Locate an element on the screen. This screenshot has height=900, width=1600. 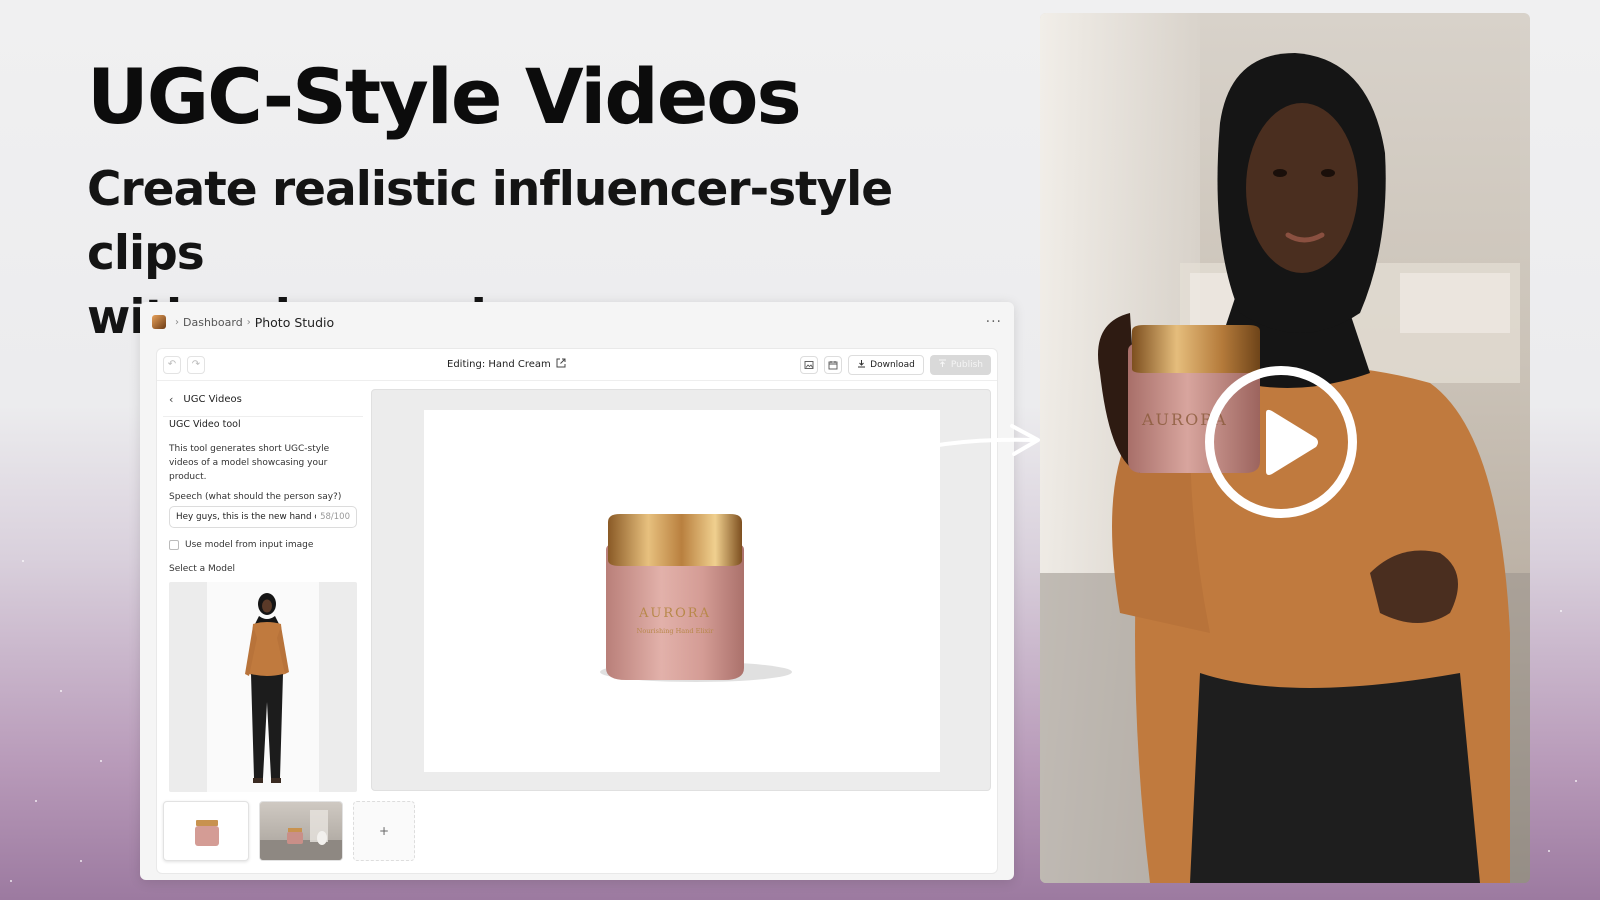
image-icon is located at coordinates (809, 364).